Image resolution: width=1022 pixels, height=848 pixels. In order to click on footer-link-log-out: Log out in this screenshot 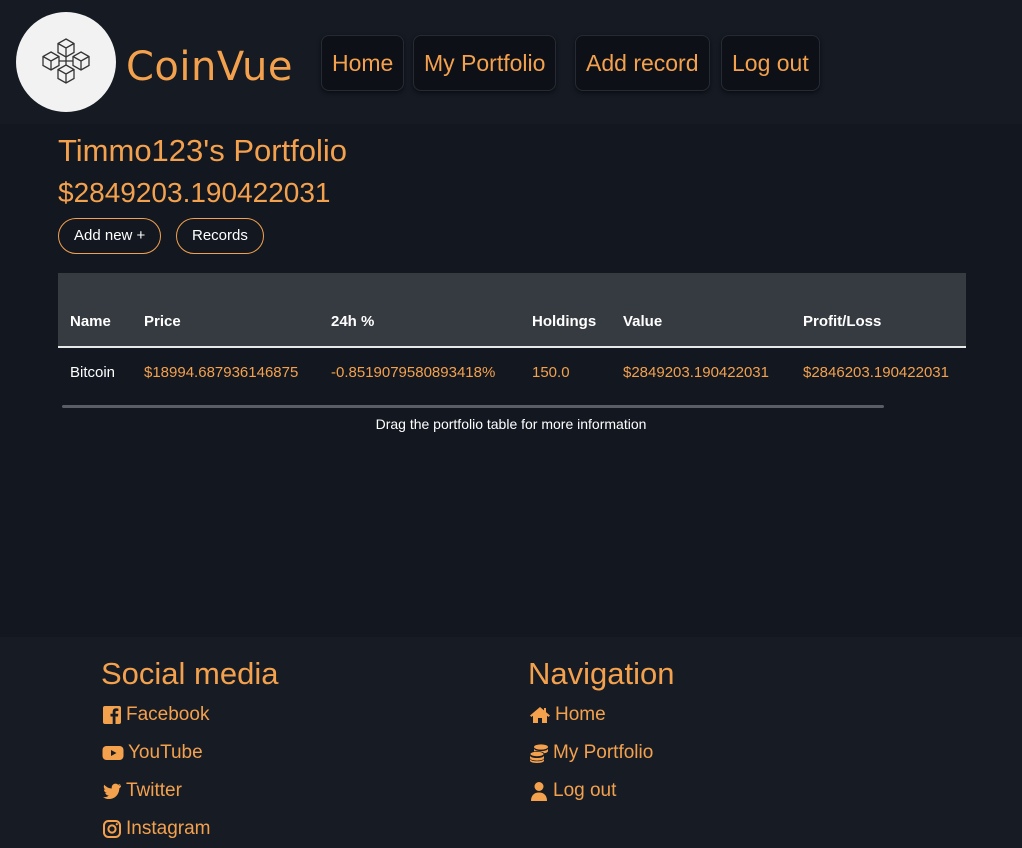, I will do `click(572, 791)`.